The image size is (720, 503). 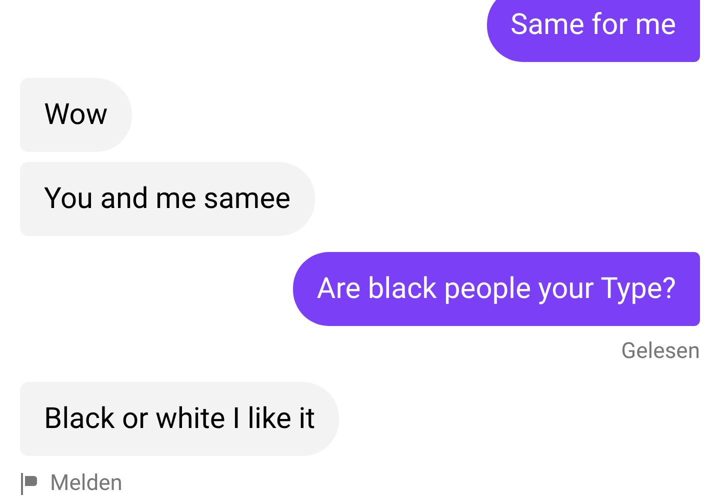 I want to click on message-bubble: Are black people your Type?, so click(x=496, y=289).